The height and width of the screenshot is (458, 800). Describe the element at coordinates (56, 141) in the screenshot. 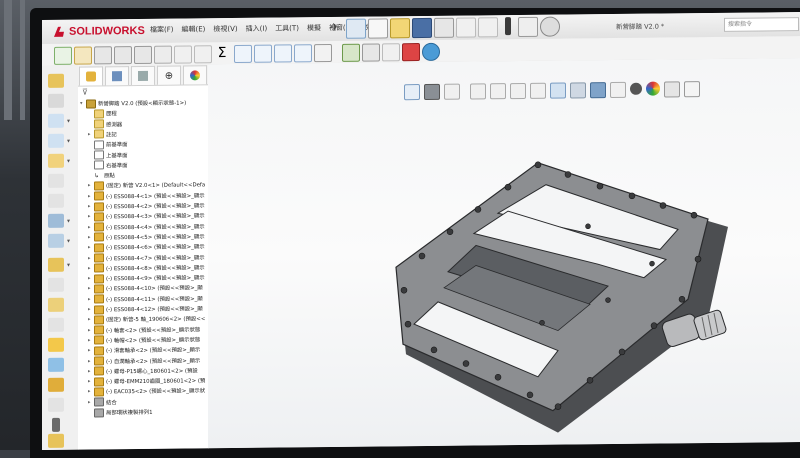

I see `rectangle-icon` at that location.